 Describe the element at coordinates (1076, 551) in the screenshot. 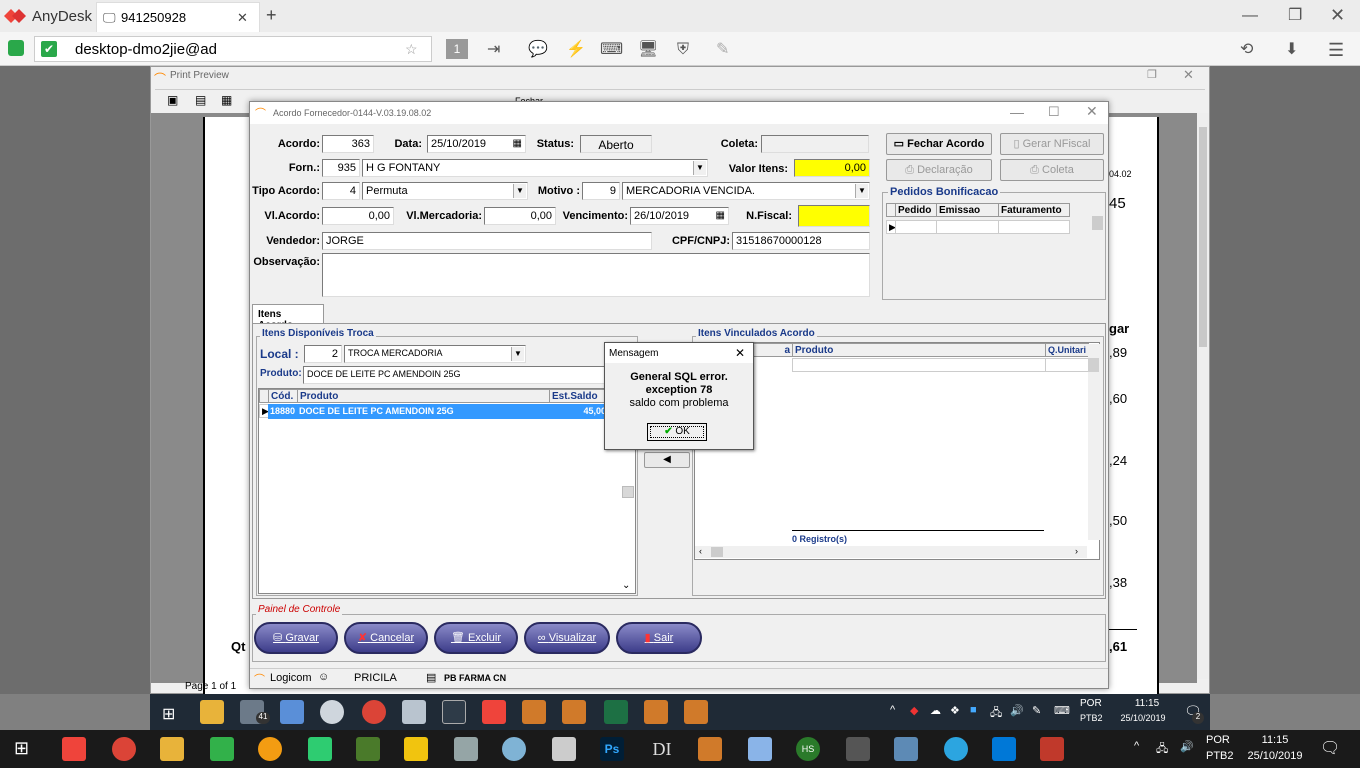

I see `chevron-right-icon: ›` at that location.